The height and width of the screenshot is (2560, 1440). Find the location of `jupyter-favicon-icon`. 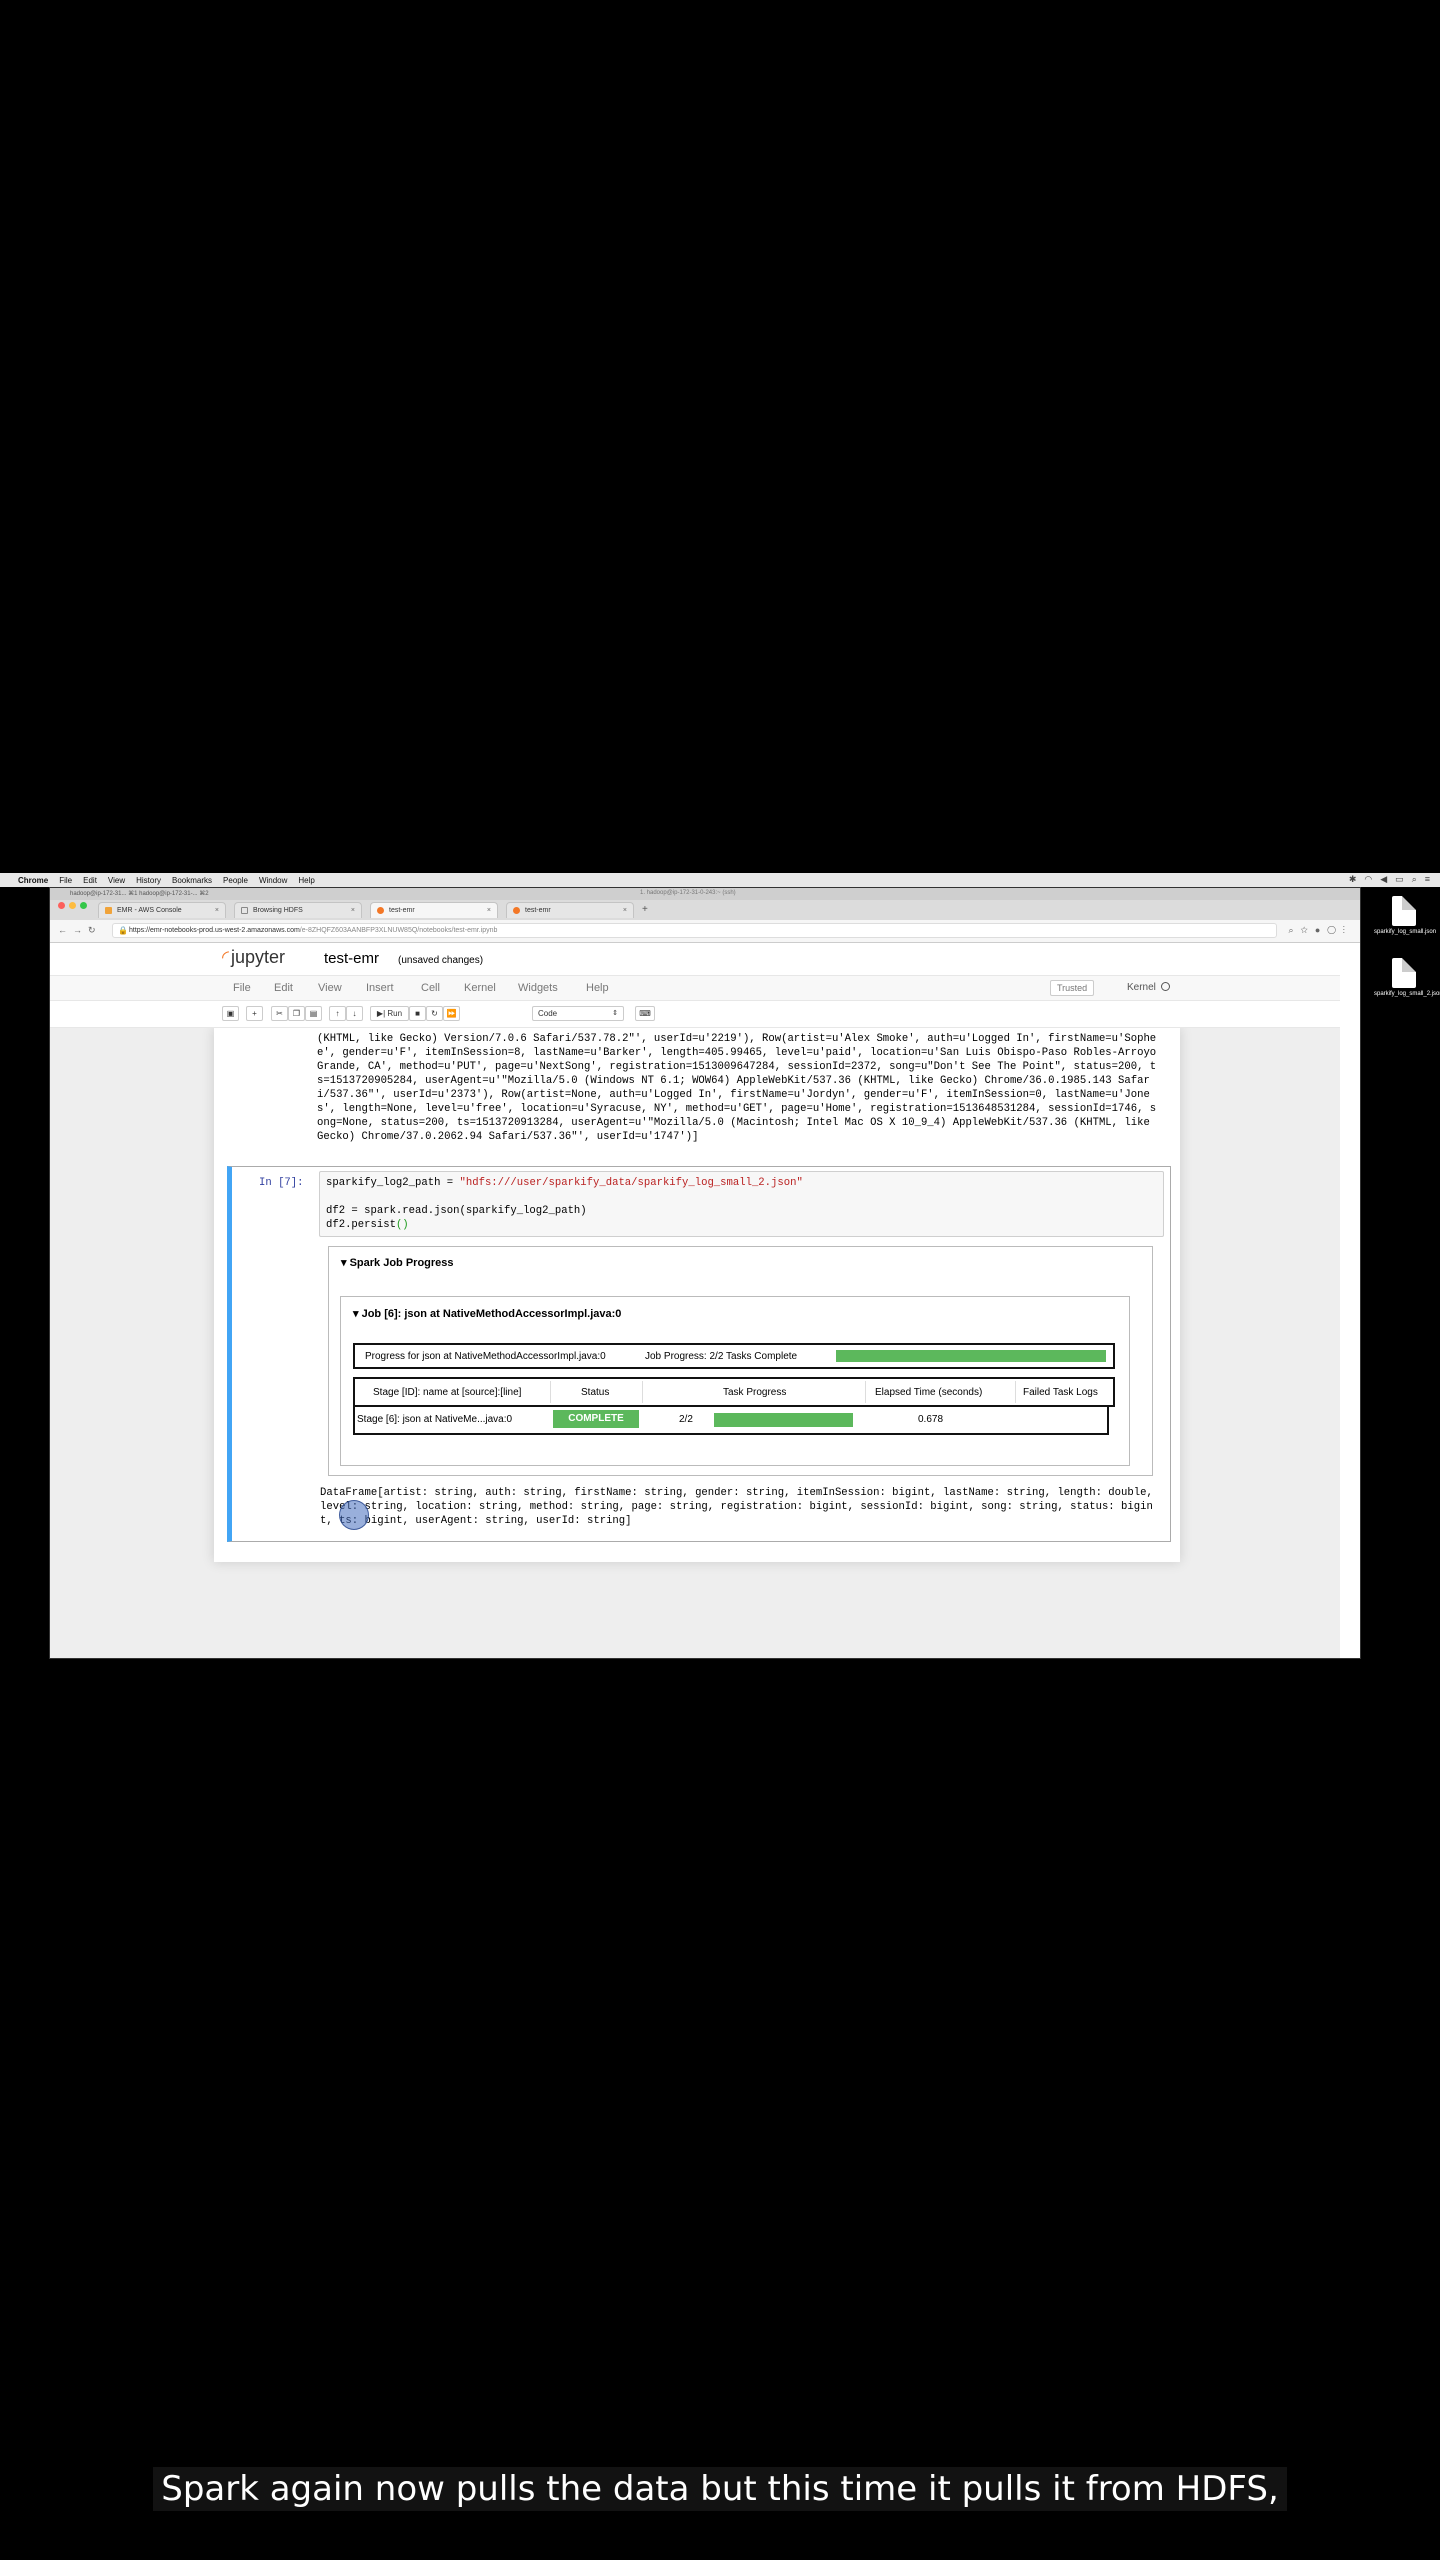

jupyter-favicon-icon is located at coordinates (516, 910).